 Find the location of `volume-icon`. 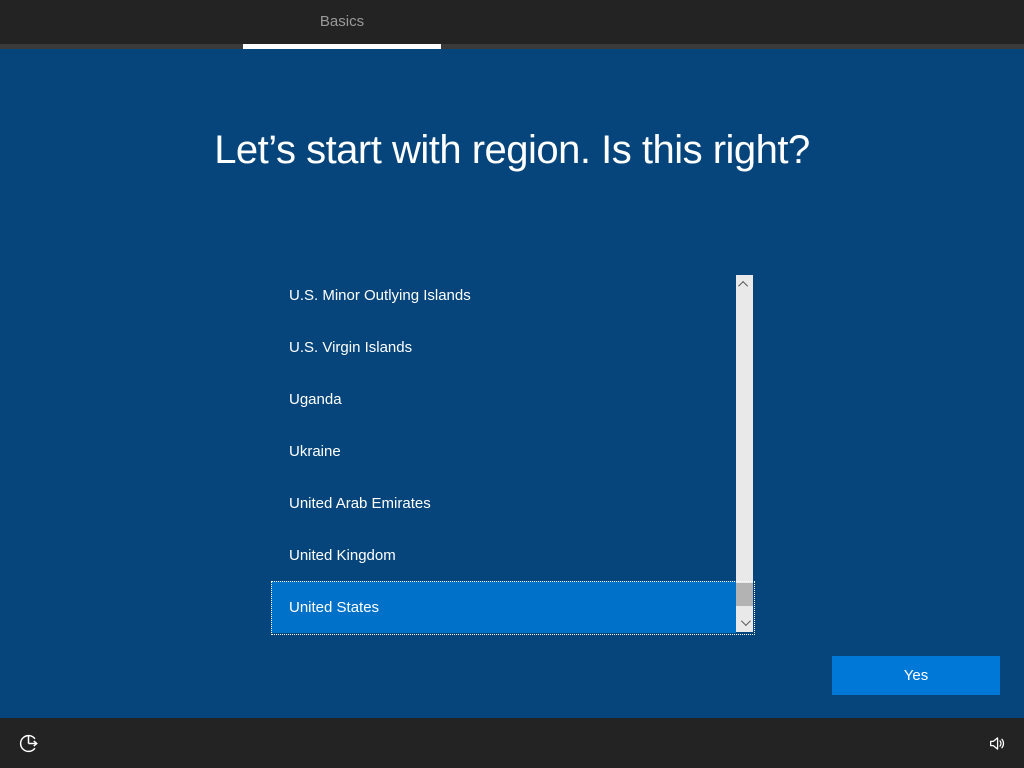

volume-icon is located at coordinates (996, 743).